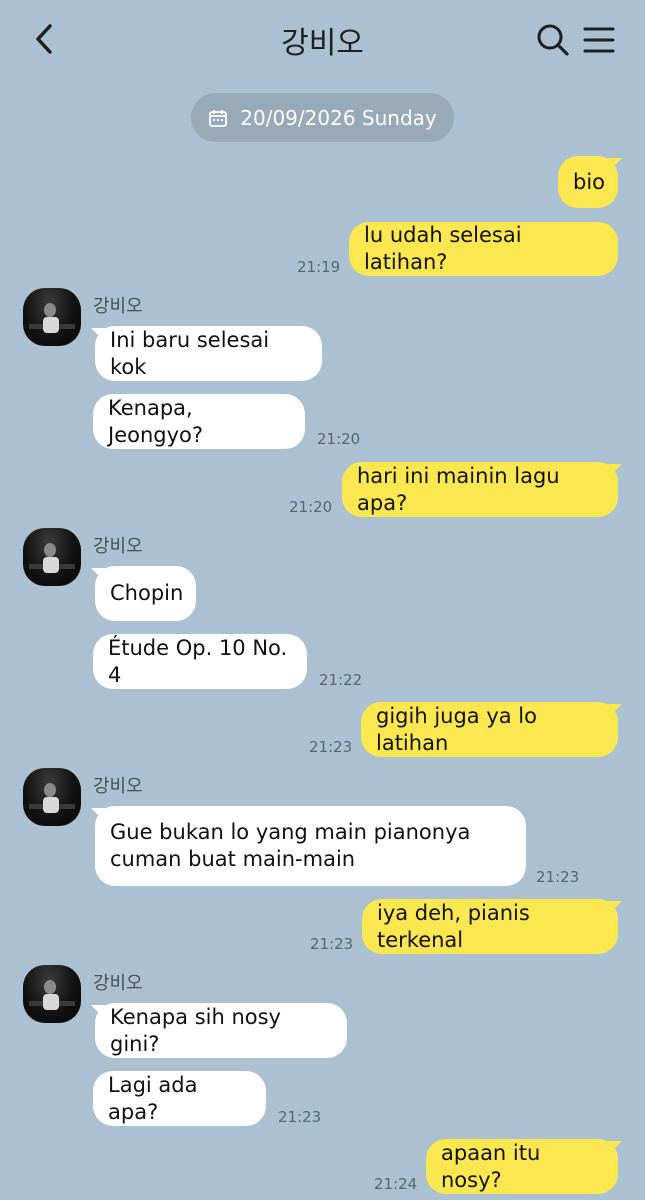 The width and height of the screenshot is (645, 1200). I want to click on calendar-icon, so click(218, 118).